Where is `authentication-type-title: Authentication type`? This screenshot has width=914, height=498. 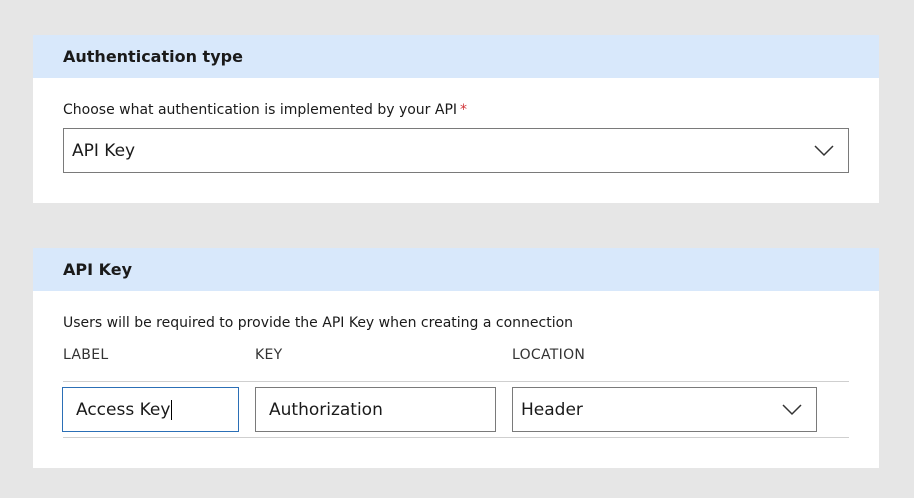
authentication-type-title: Authentication type is located at coordinates (153, 56).